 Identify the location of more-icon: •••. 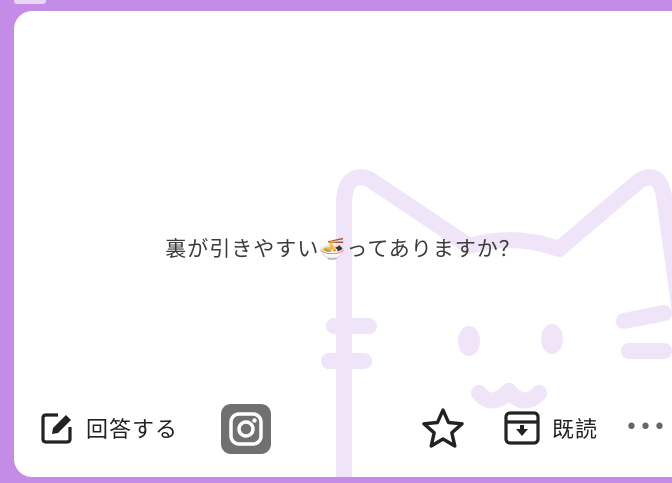
(646, 427).